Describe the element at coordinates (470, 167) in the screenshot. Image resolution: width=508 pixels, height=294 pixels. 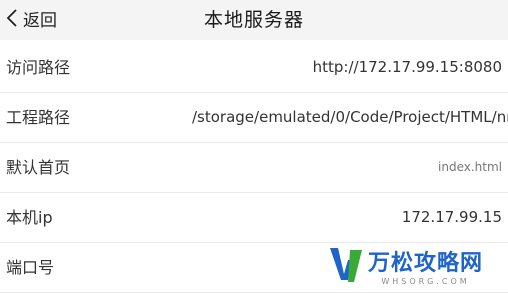
I see `default-homepage-value: index.html` at that location.